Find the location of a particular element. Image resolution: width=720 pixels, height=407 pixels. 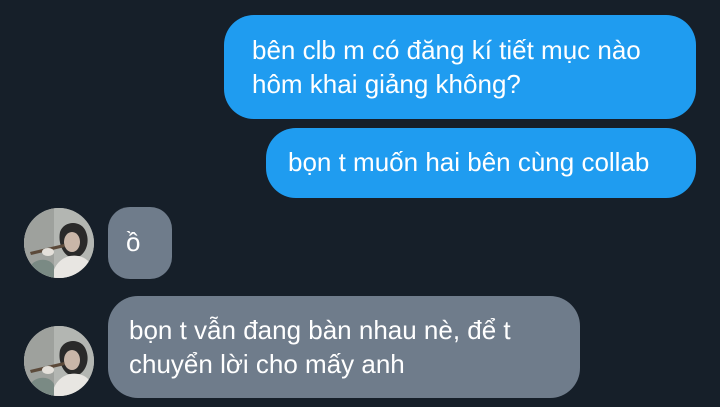

message-text-line: chuyển lời cho mấy anh is located at coordinates (267, 364).